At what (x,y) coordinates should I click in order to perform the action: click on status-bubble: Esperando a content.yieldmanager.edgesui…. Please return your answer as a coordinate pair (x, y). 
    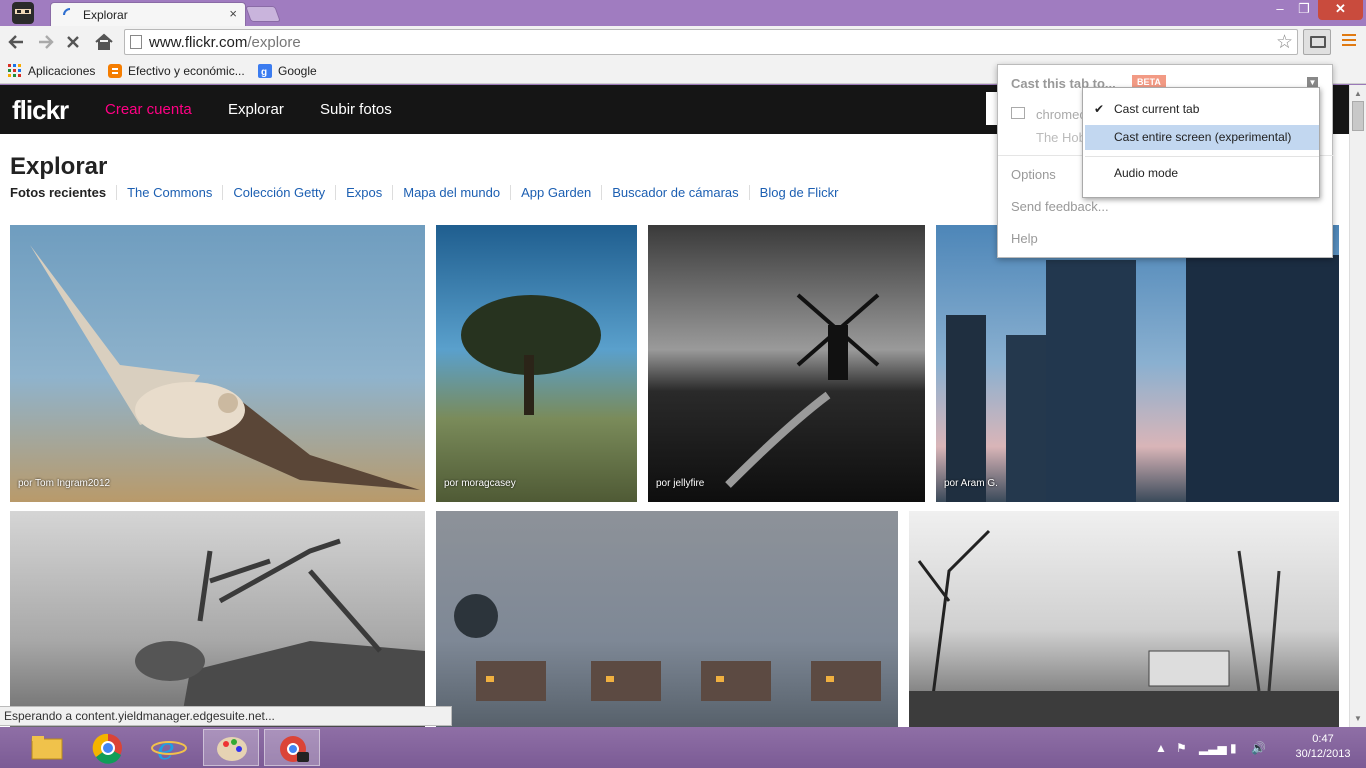
    Looking at the image, I should click on (226, 716).